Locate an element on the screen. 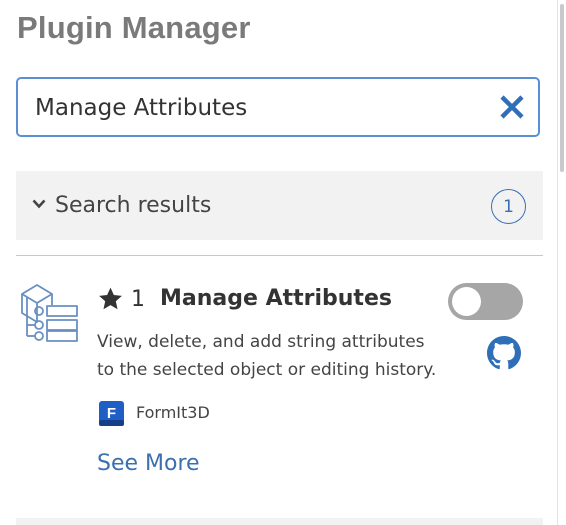 This screenshot has width=566, height=525. attribute-tree-icon is located at coordinates (49, 313).